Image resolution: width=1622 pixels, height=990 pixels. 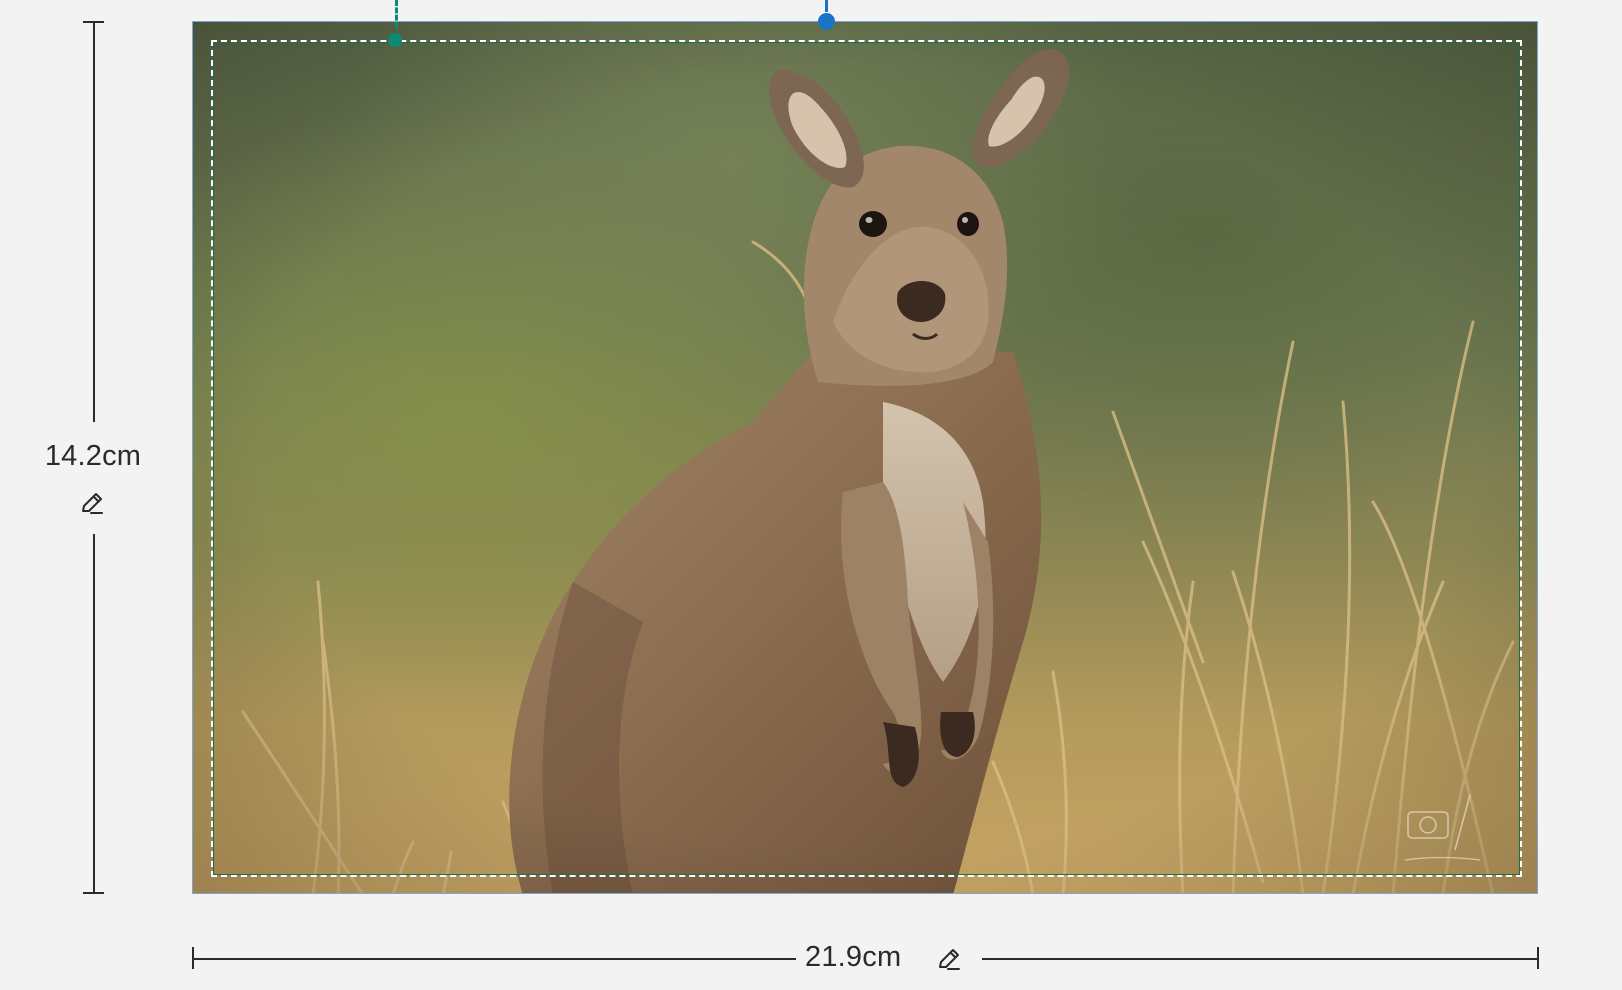 What do you see at coordinates (94, 221) in the screenshot?
I see `height-ruler-upper-line` at bounding box center [94, 221].